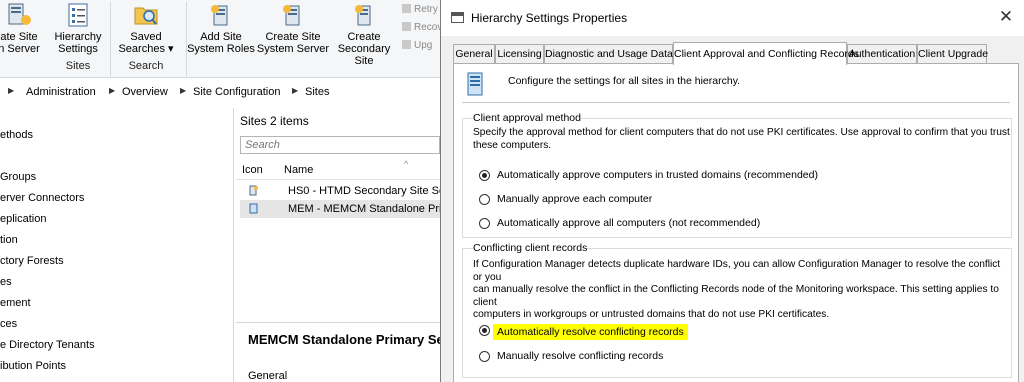 The image size is (1024, 382). What do you see at coordinates (23, 219) in the screenshot?
I see `nav-item: eplication` at bounding box center [23, 219].